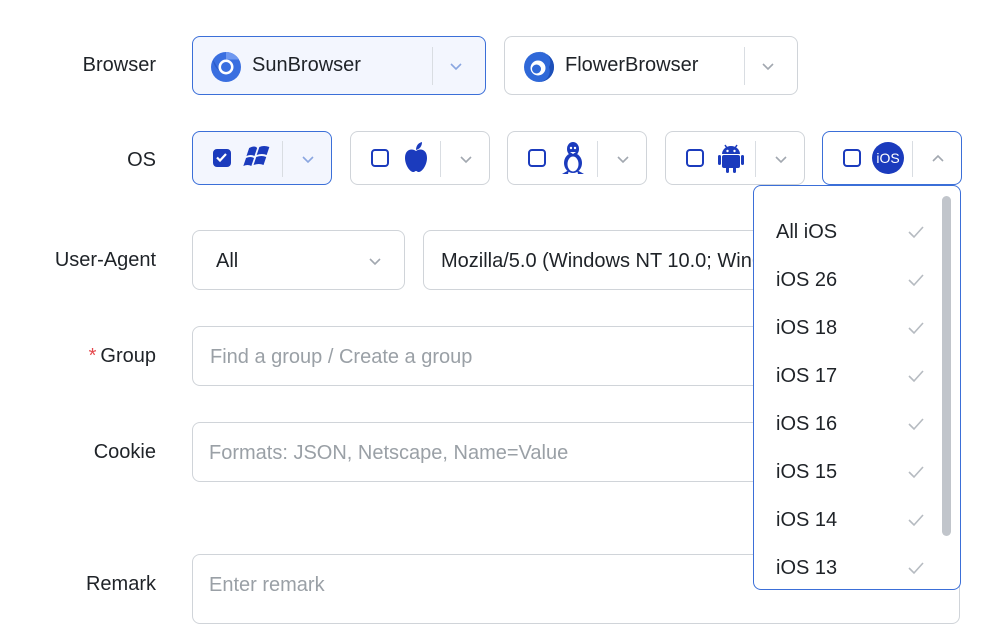 Image resolution: width=1008 pixels, height=624 pixels. What do you see at coordinates (849, 366) in the screenshot?
I see `dropdown-option: iOS 17` at bounding box center [849, 366].